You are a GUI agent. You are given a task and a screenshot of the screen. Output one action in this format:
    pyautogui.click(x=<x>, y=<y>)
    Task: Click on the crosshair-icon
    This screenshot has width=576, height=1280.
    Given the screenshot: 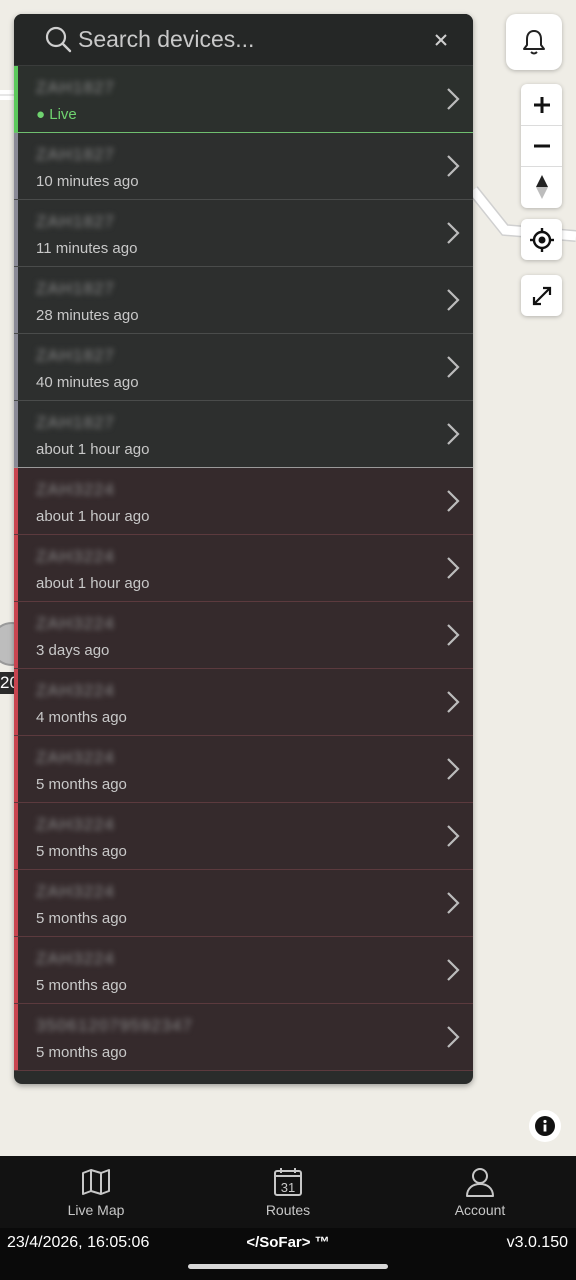 What is the action you would take?
    pyautogui.click(x=541, y=239)
    